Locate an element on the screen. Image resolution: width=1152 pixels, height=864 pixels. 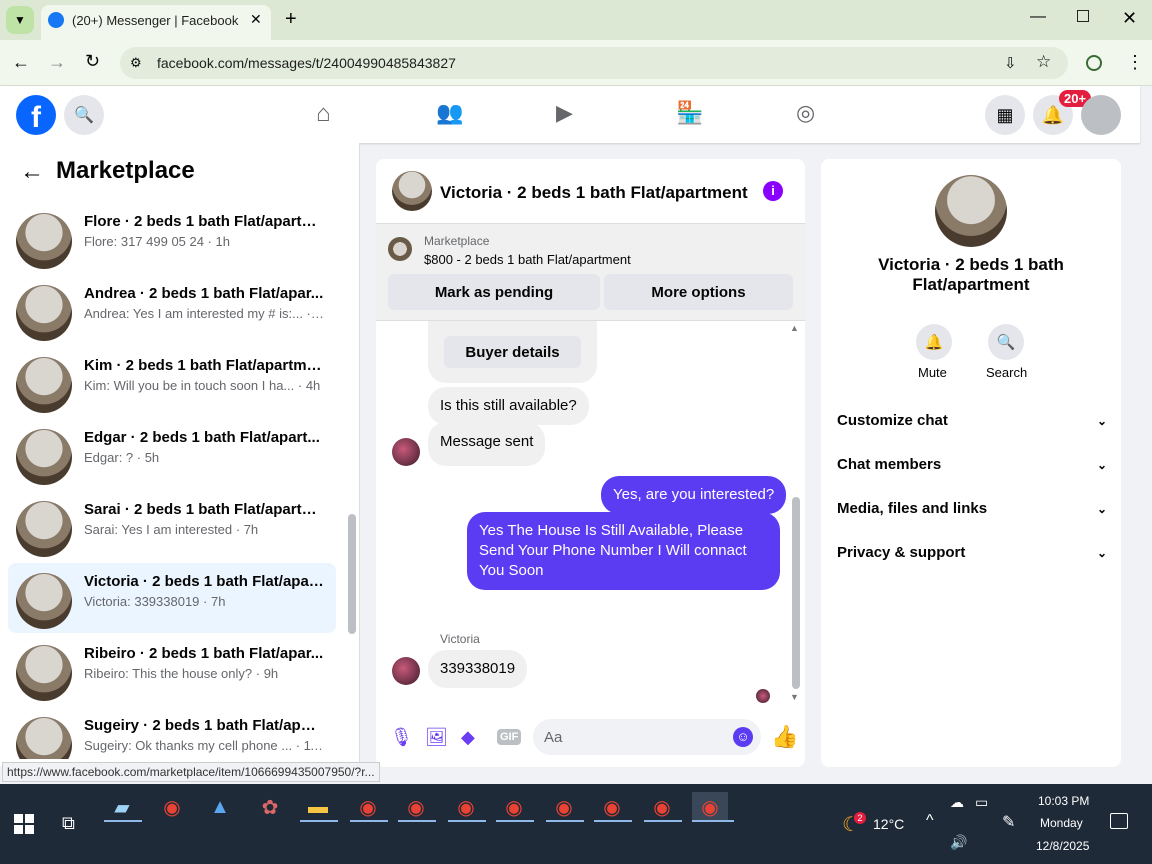
new-tab-icon: + is located at coordinates (291, 19).